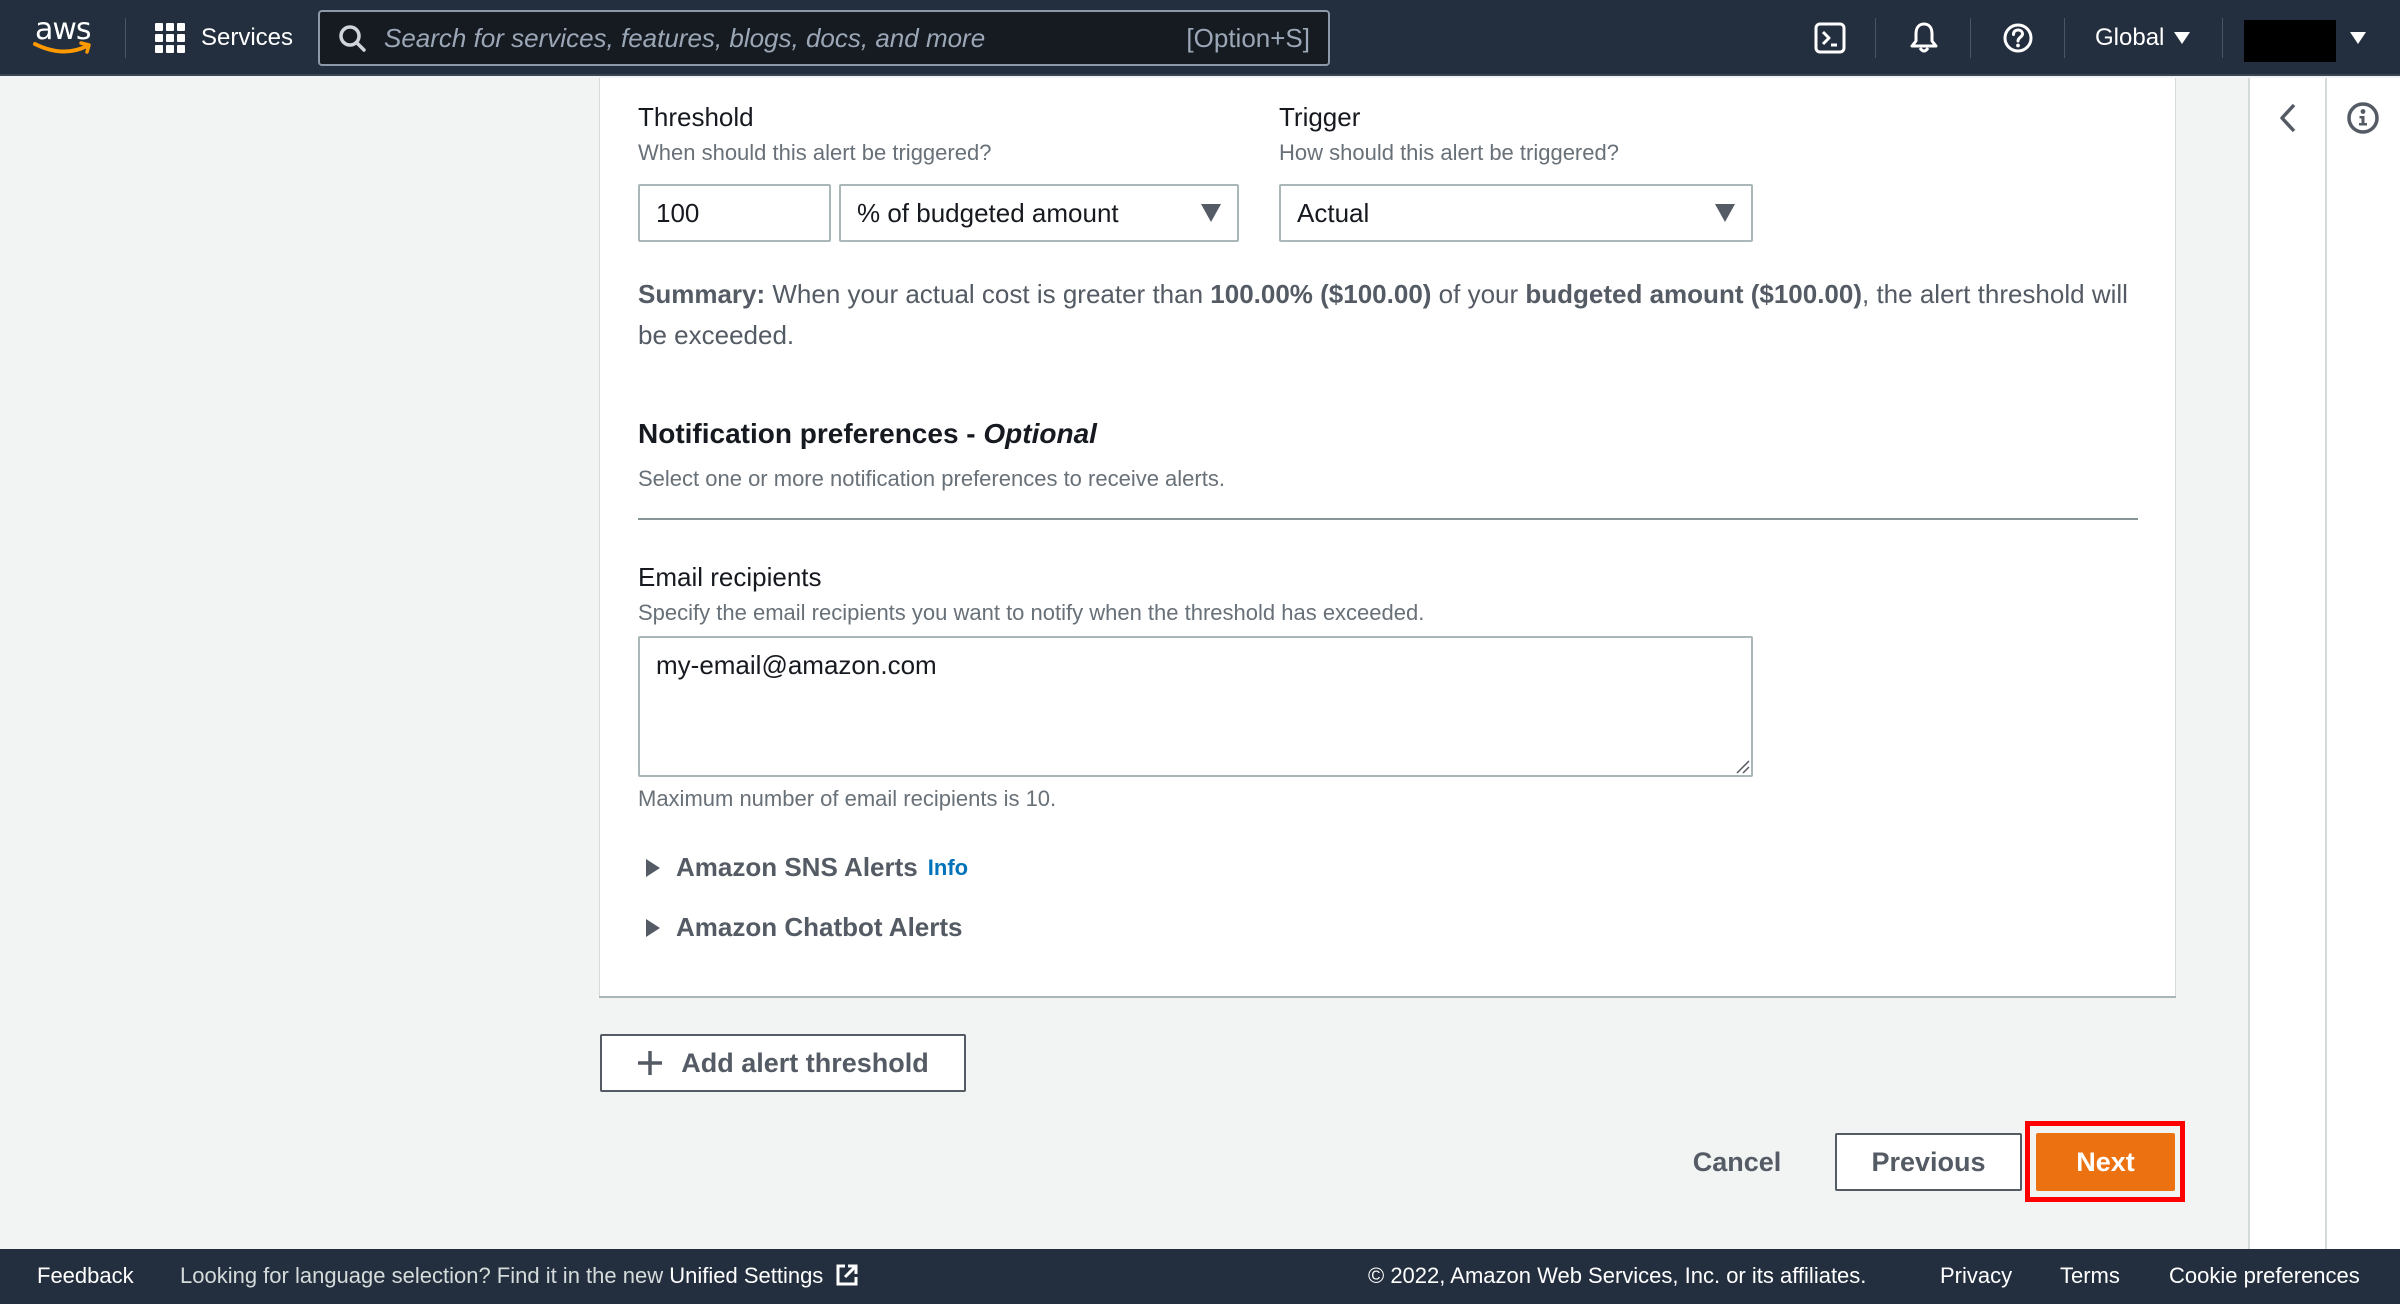 The image size is (2400, 1304). What do you see at coordinates (2130, 37) in the screenshot?
I see `region-label: Global` at bounding box center [2130, 37].